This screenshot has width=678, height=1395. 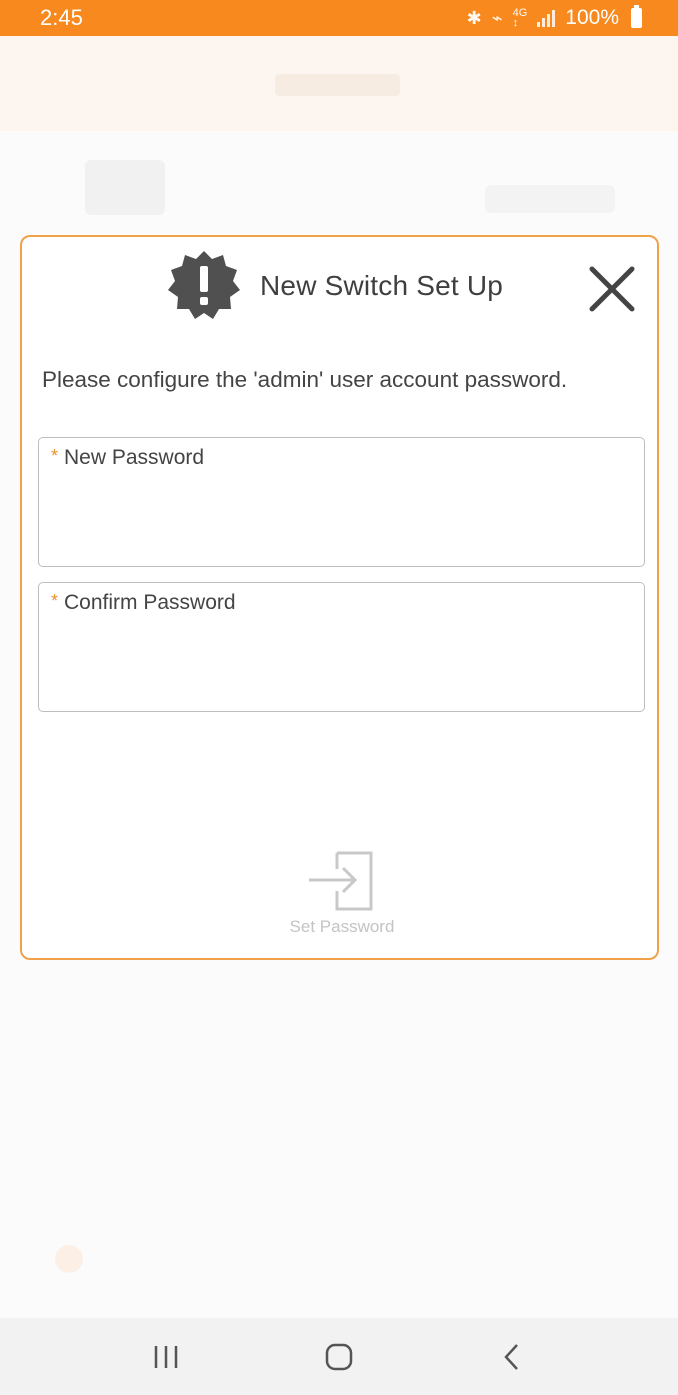 I want to click on status-icons: ✱ ⌁ 4G ↕ 100%, so click(x=554, y=17).